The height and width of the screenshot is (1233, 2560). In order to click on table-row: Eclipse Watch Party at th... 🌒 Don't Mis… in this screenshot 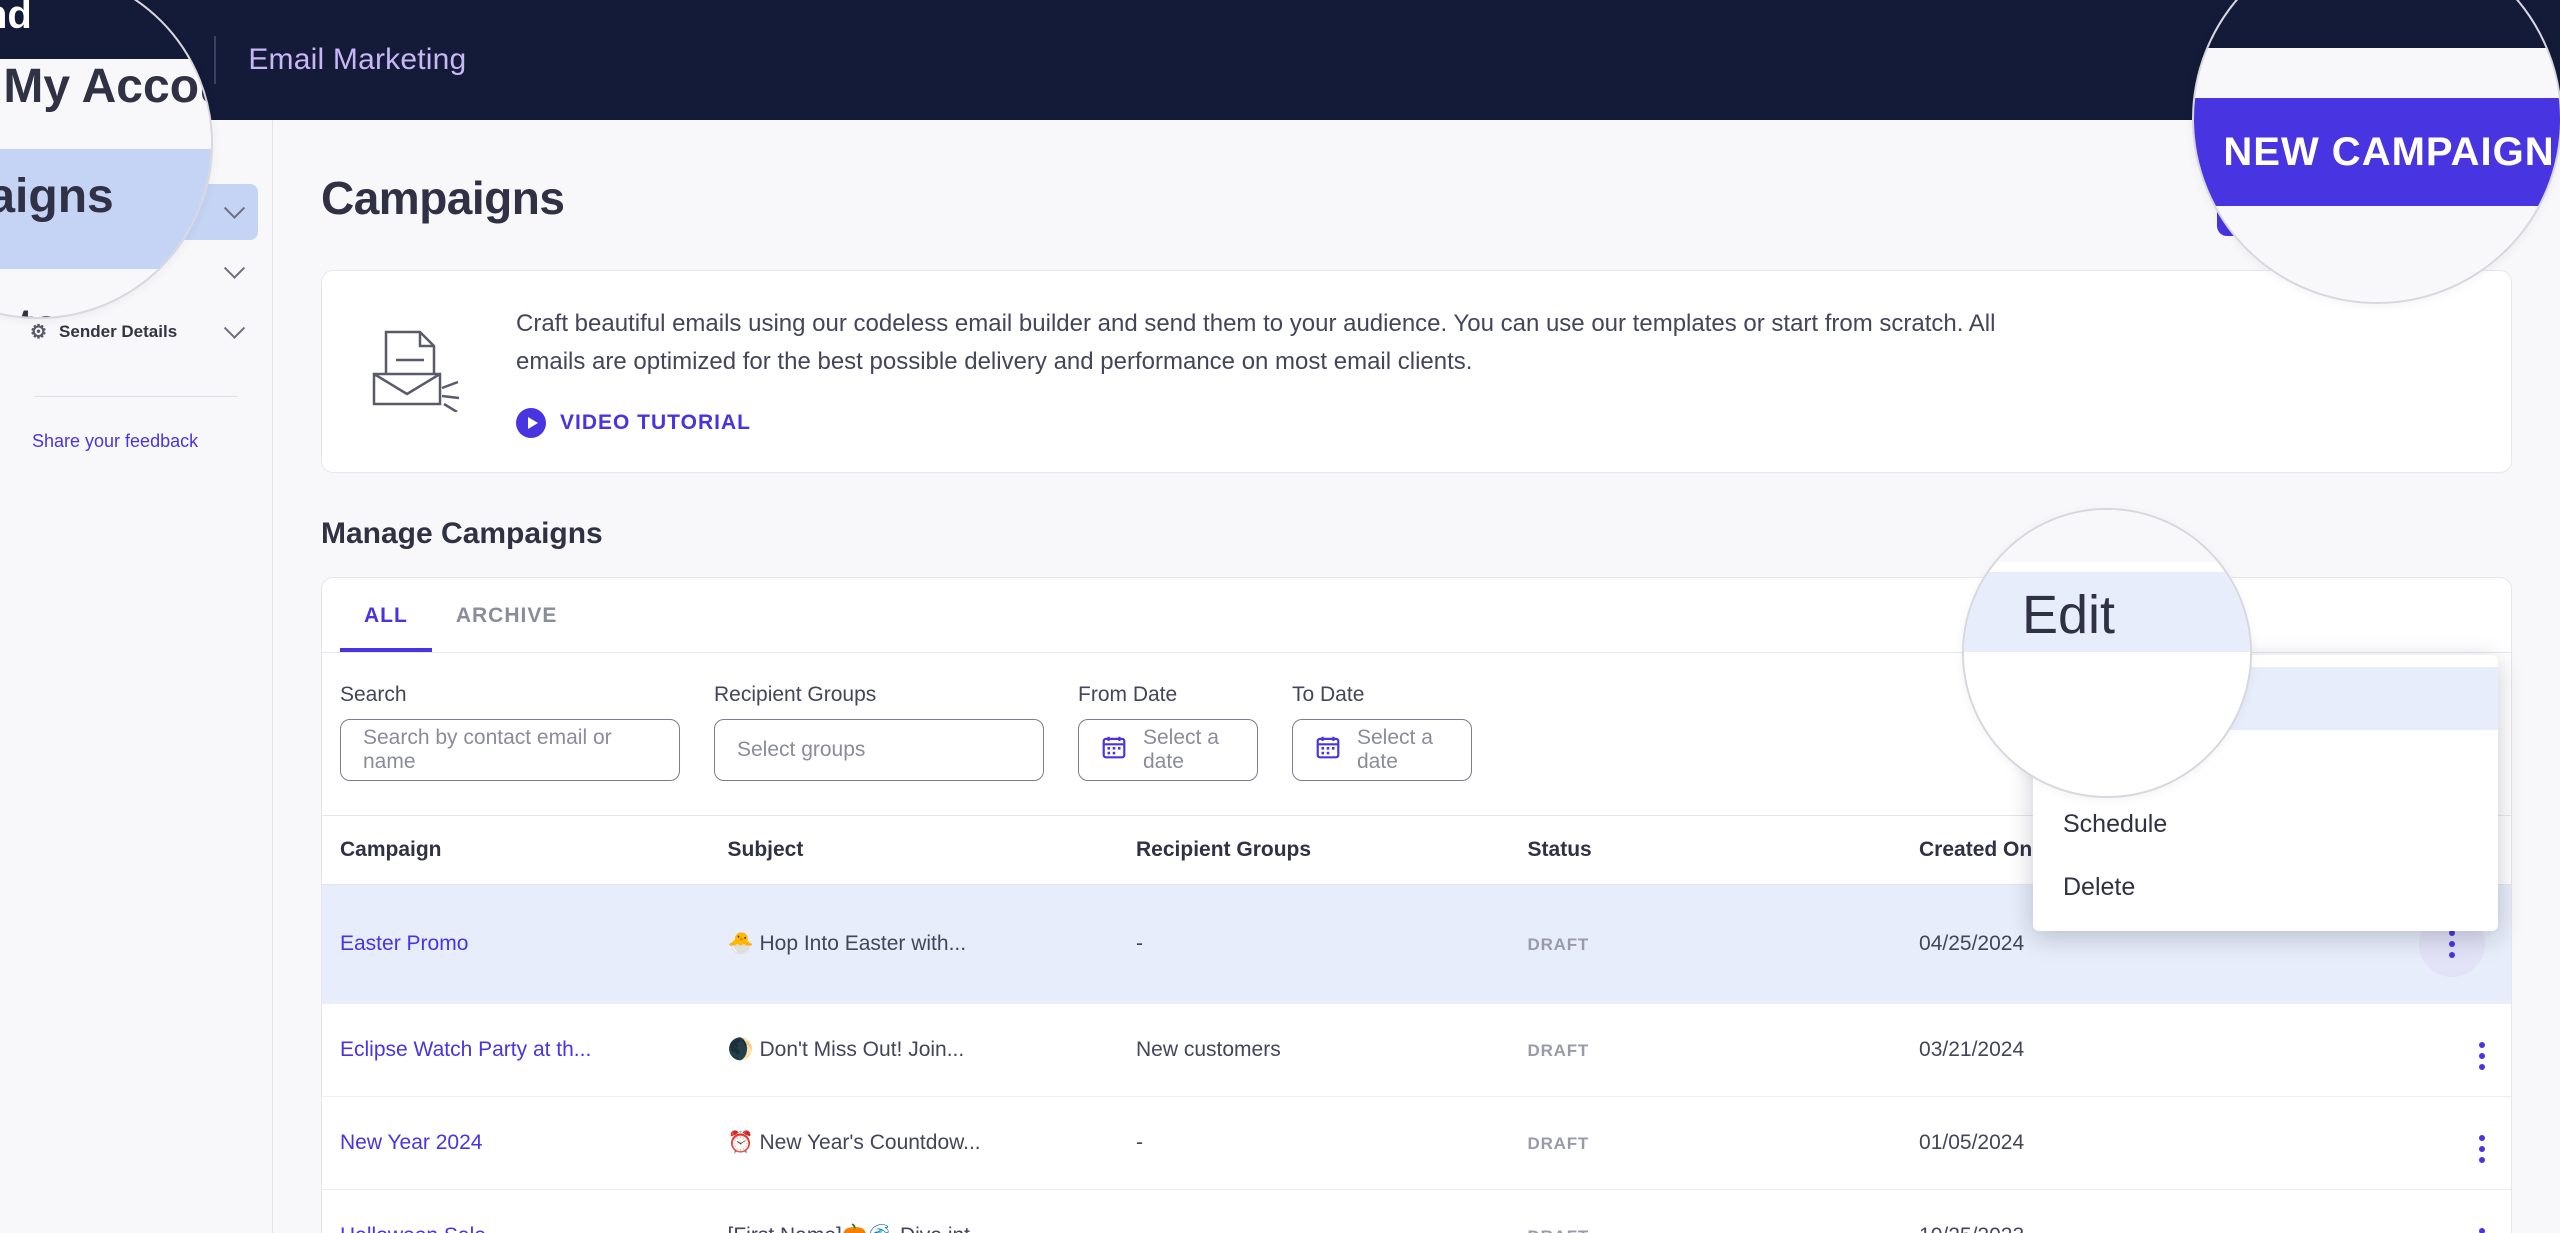, I will do `click(1416, 1050)`.